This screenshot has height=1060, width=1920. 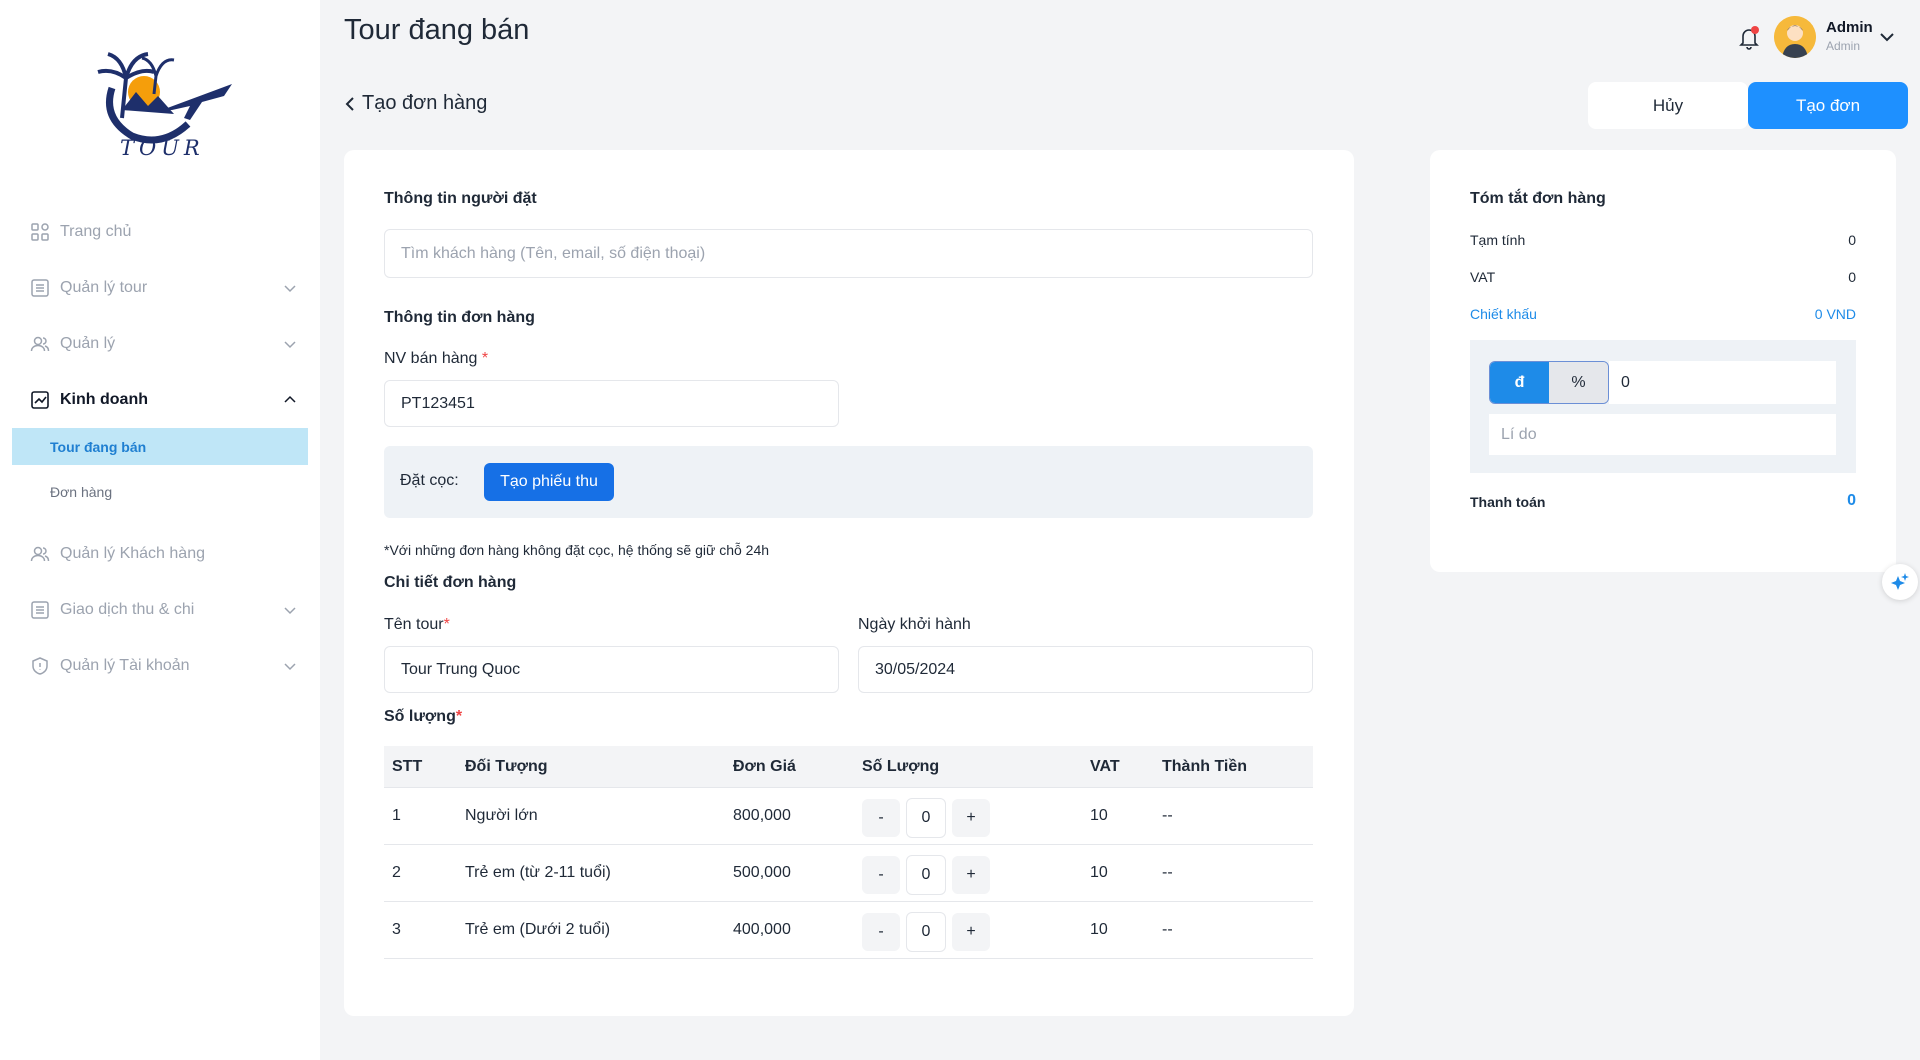 I want to click on chevron-up-icon, so click(x=290, y=399).